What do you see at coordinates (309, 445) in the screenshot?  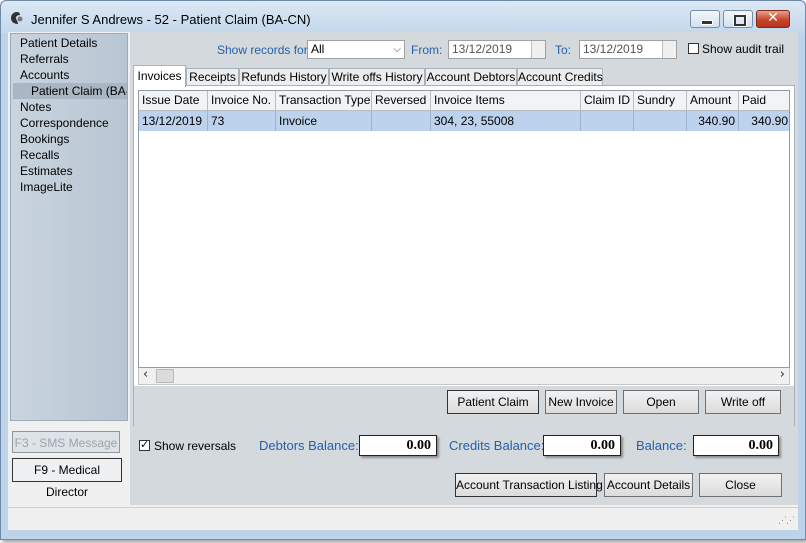 I see `debtors-balance-label: Debtors Balance:` at bounding box center [309, 445].